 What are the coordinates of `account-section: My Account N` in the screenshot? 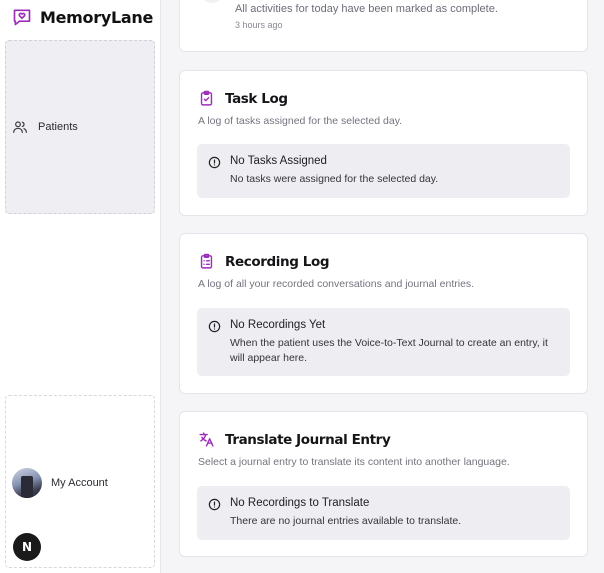 It's located at (80, 481).